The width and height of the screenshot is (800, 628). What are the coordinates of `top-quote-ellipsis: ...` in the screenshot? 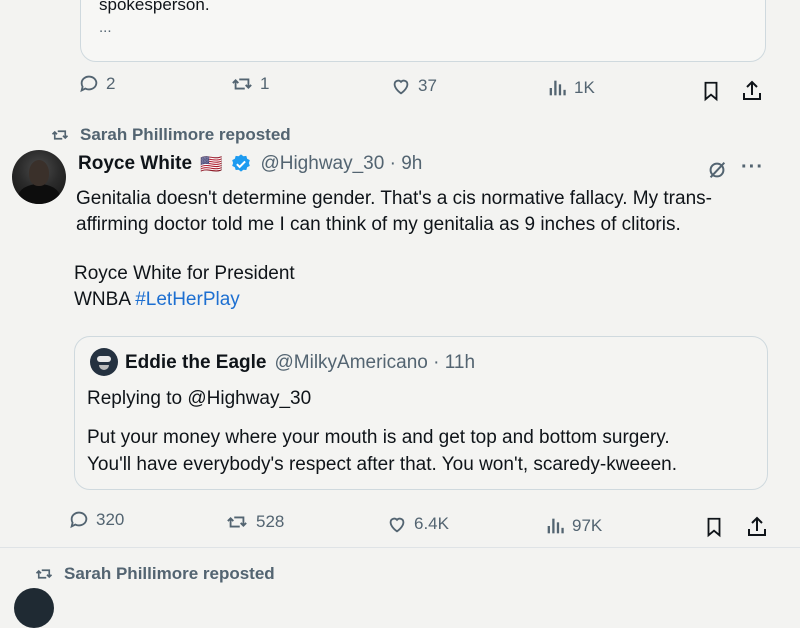 It's located at (105, 27).